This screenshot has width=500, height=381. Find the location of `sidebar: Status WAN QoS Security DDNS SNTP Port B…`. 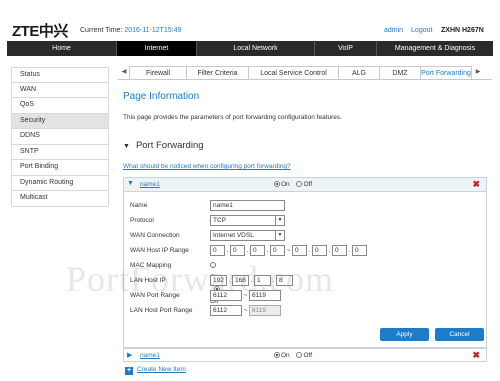

sidebar: Status WAN QoS Security DDNS SNTP Port B… is located at coordinates (60, 137).